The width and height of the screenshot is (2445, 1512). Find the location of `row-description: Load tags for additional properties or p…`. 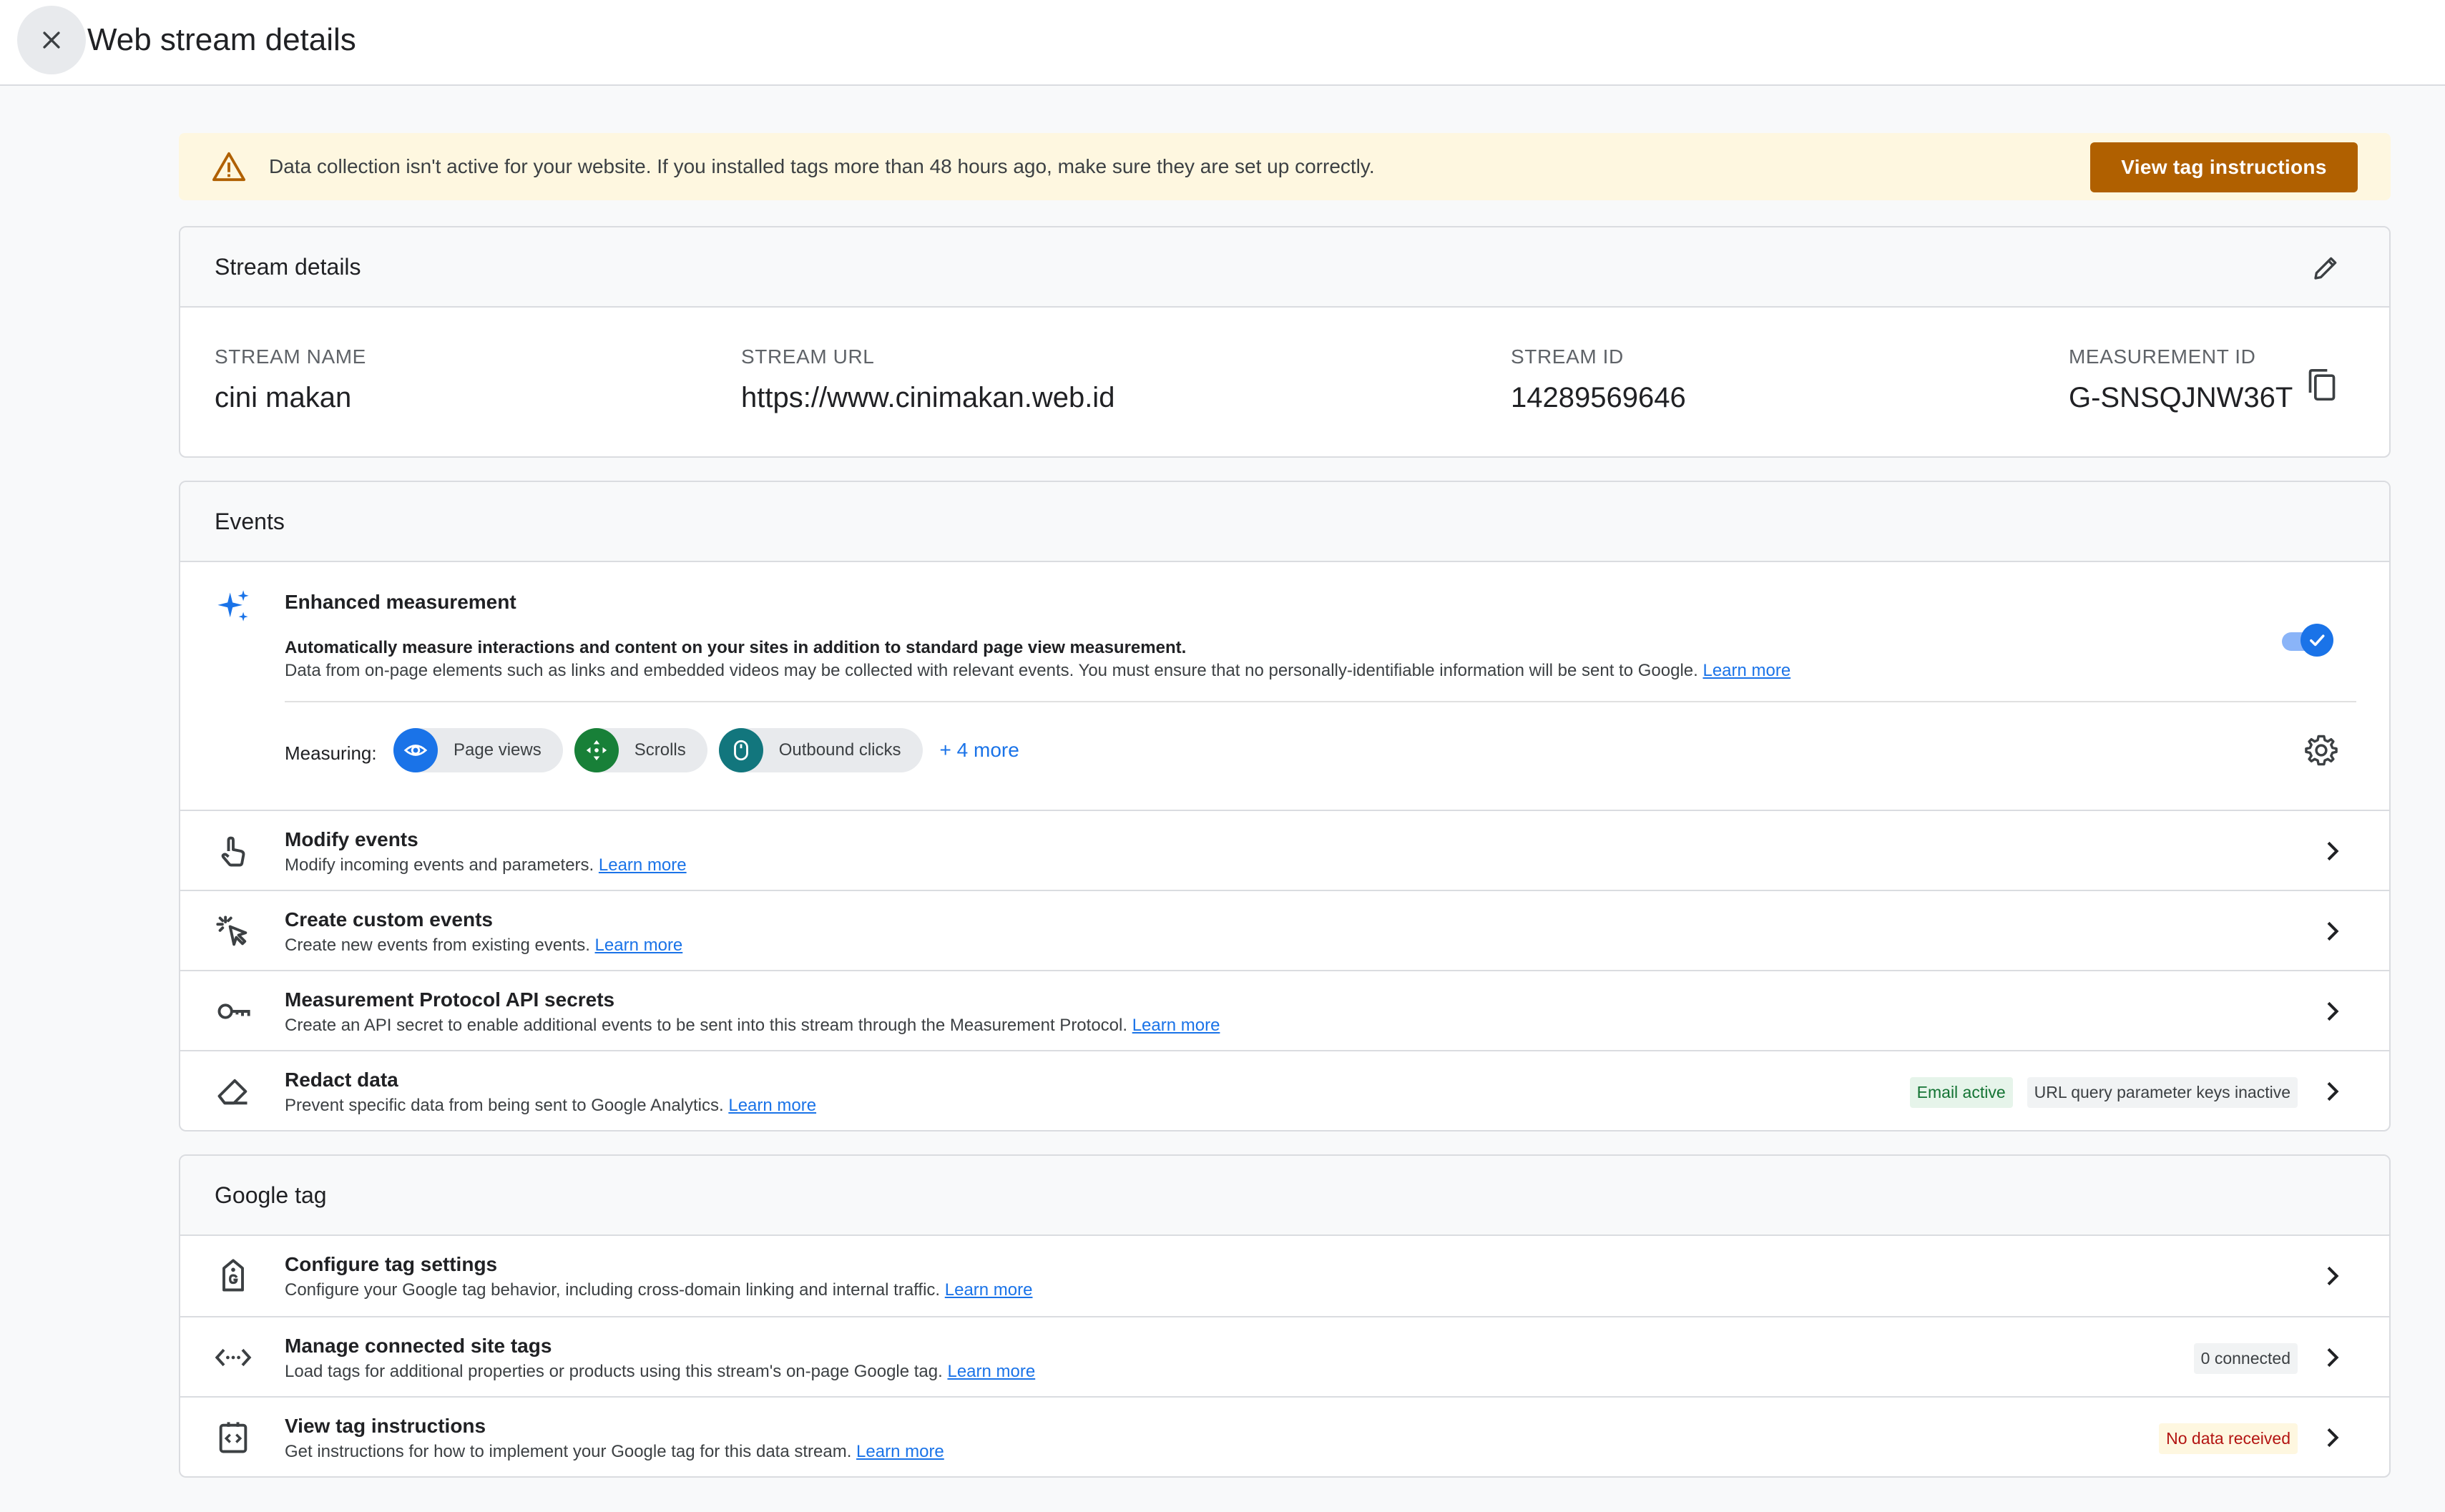

row-description: Load tags for additional properties or p… is located at coordinates (660, 1372).